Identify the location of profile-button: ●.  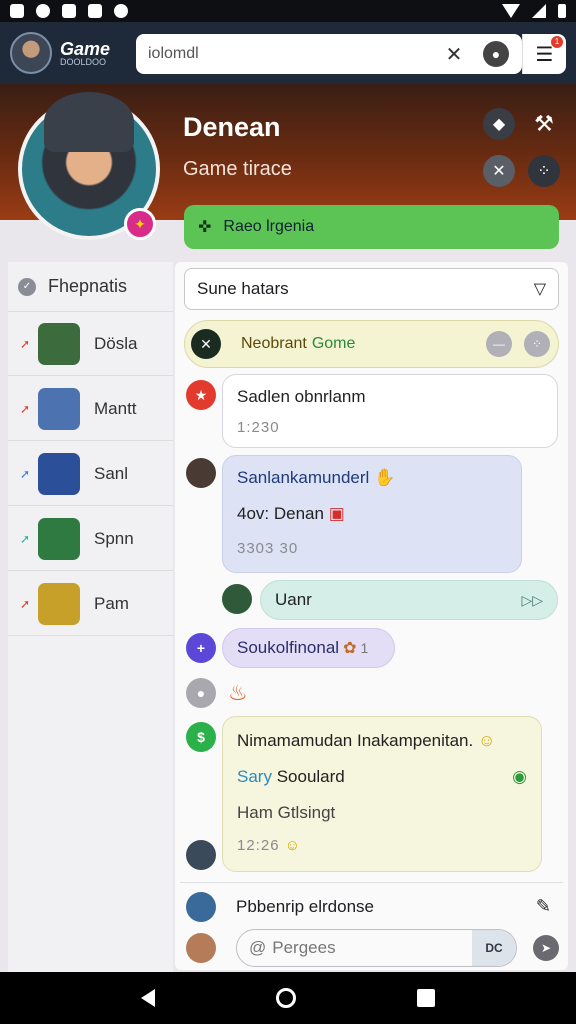
(496, 54).